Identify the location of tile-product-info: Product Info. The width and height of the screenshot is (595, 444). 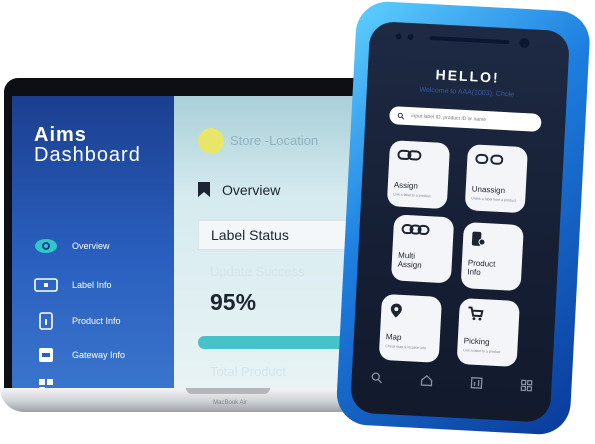
(492, 256).